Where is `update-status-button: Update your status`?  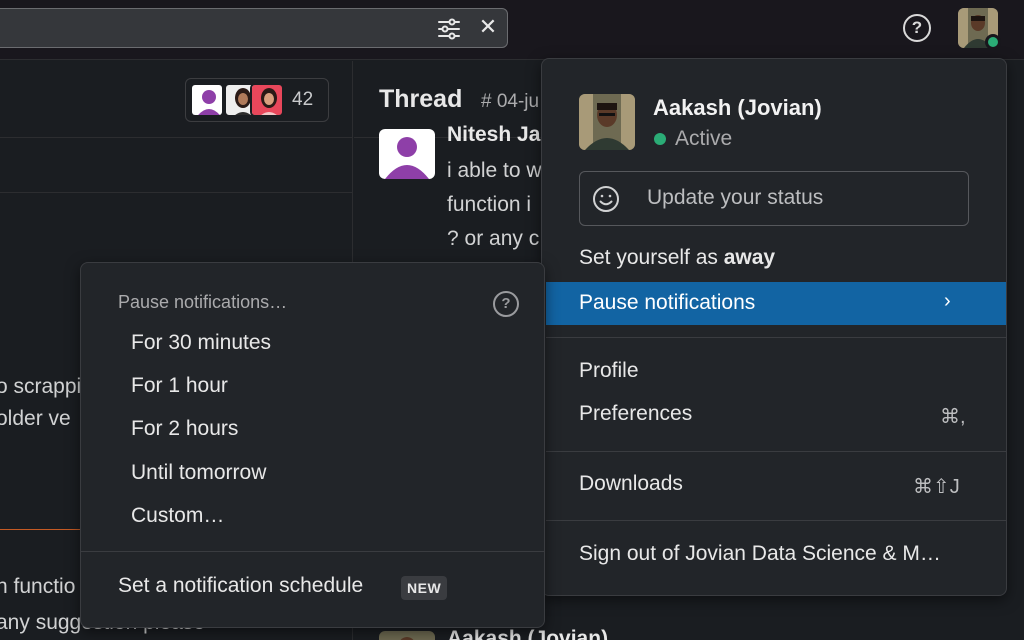
update-status-button: Update your status is located at coordinates (774, 198).